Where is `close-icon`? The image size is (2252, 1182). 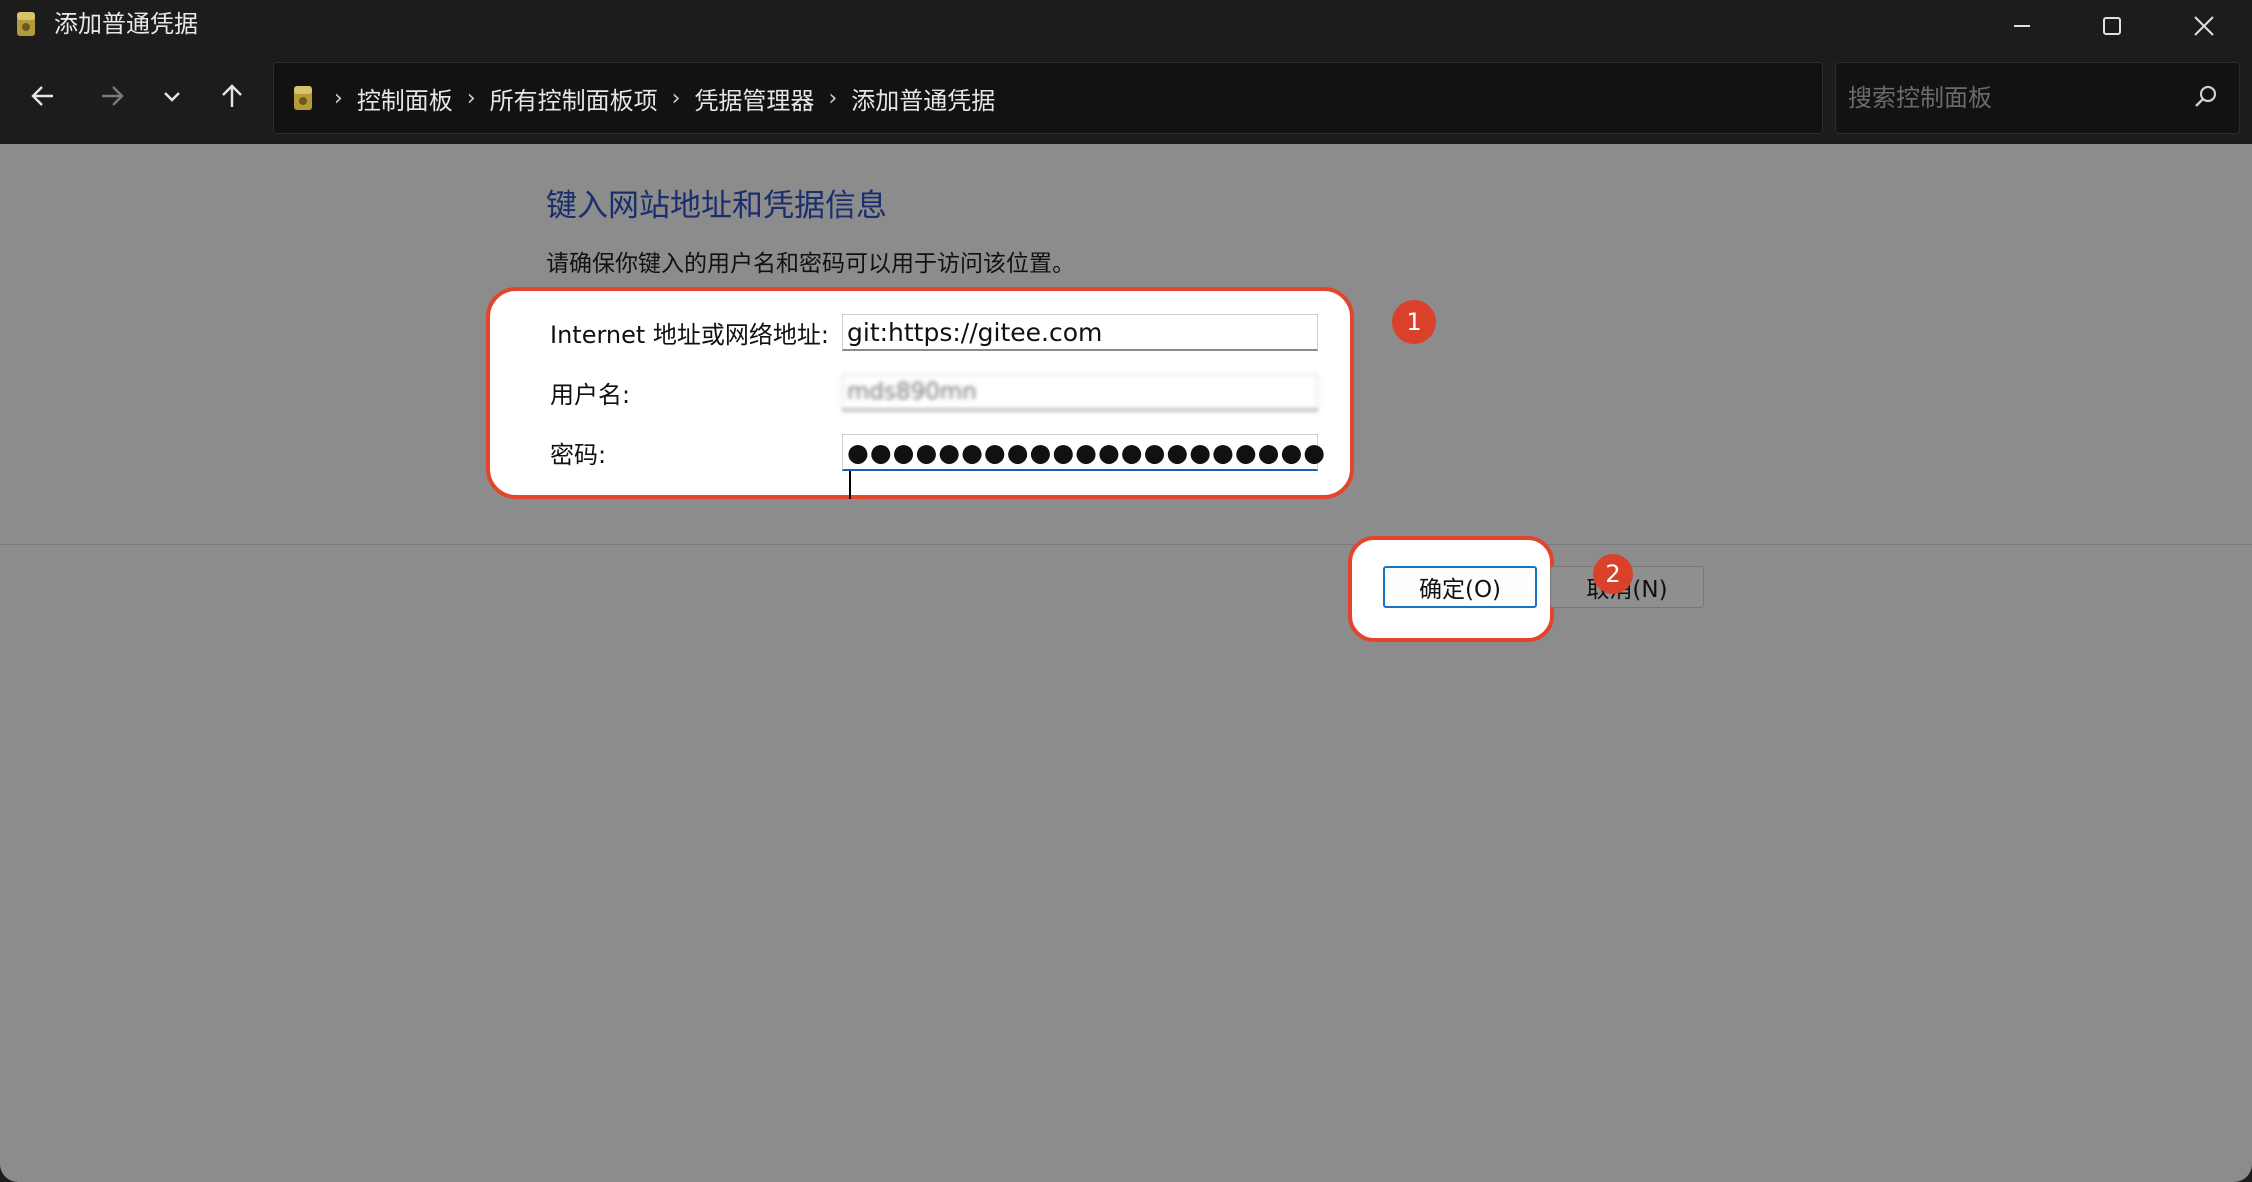 close-icon is located at coordinates (2204, 26).